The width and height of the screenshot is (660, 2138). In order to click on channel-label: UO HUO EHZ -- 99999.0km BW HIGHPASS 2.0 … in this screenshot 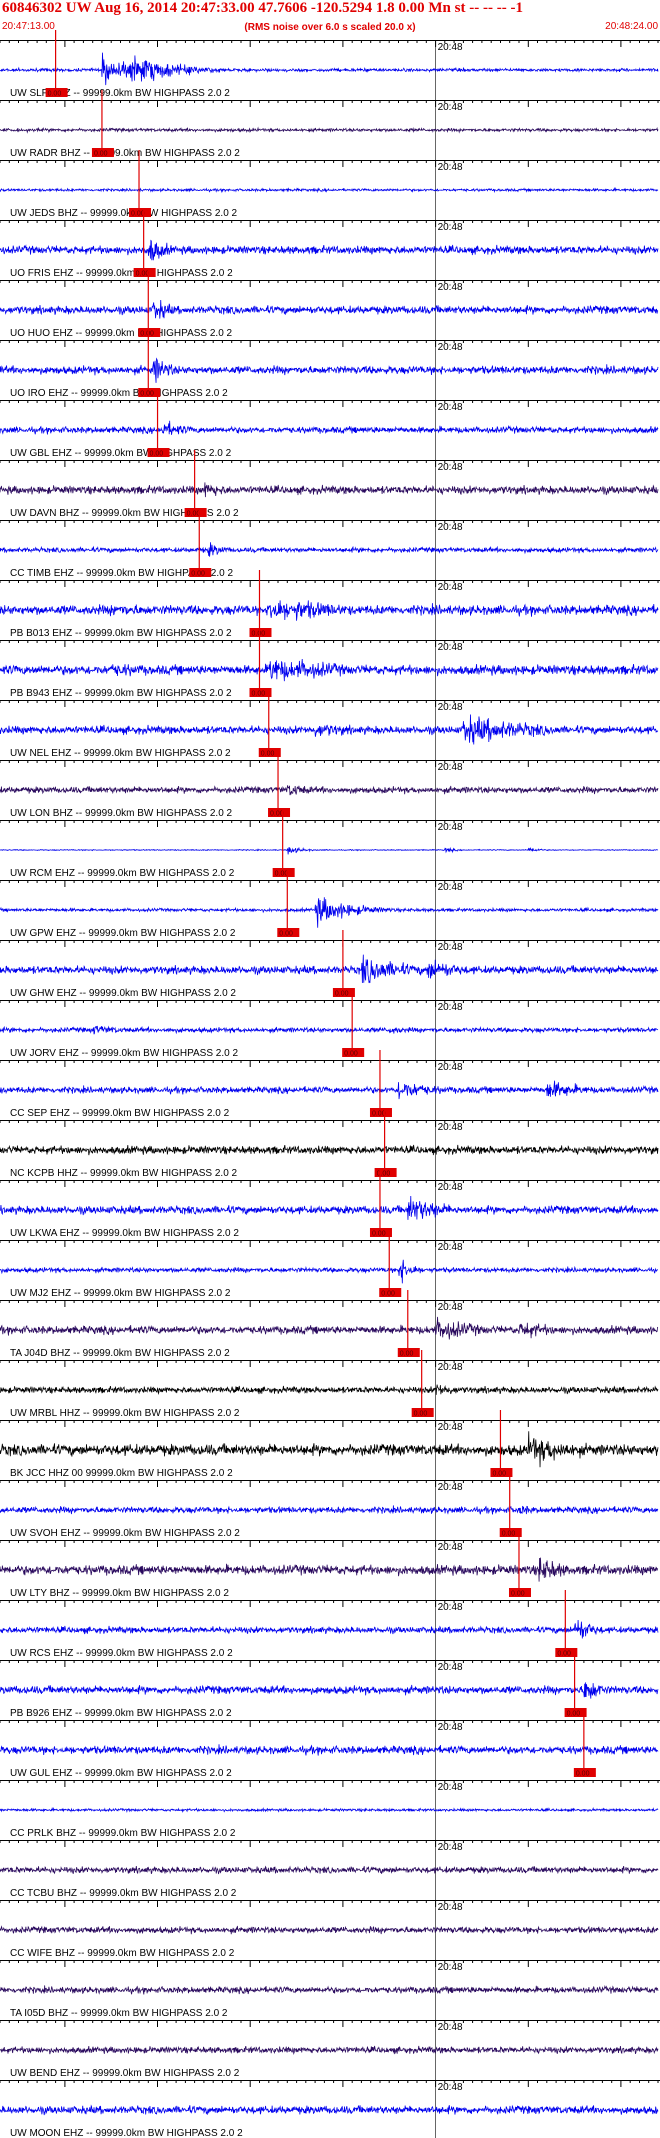, I will do `click(121, 333)`.